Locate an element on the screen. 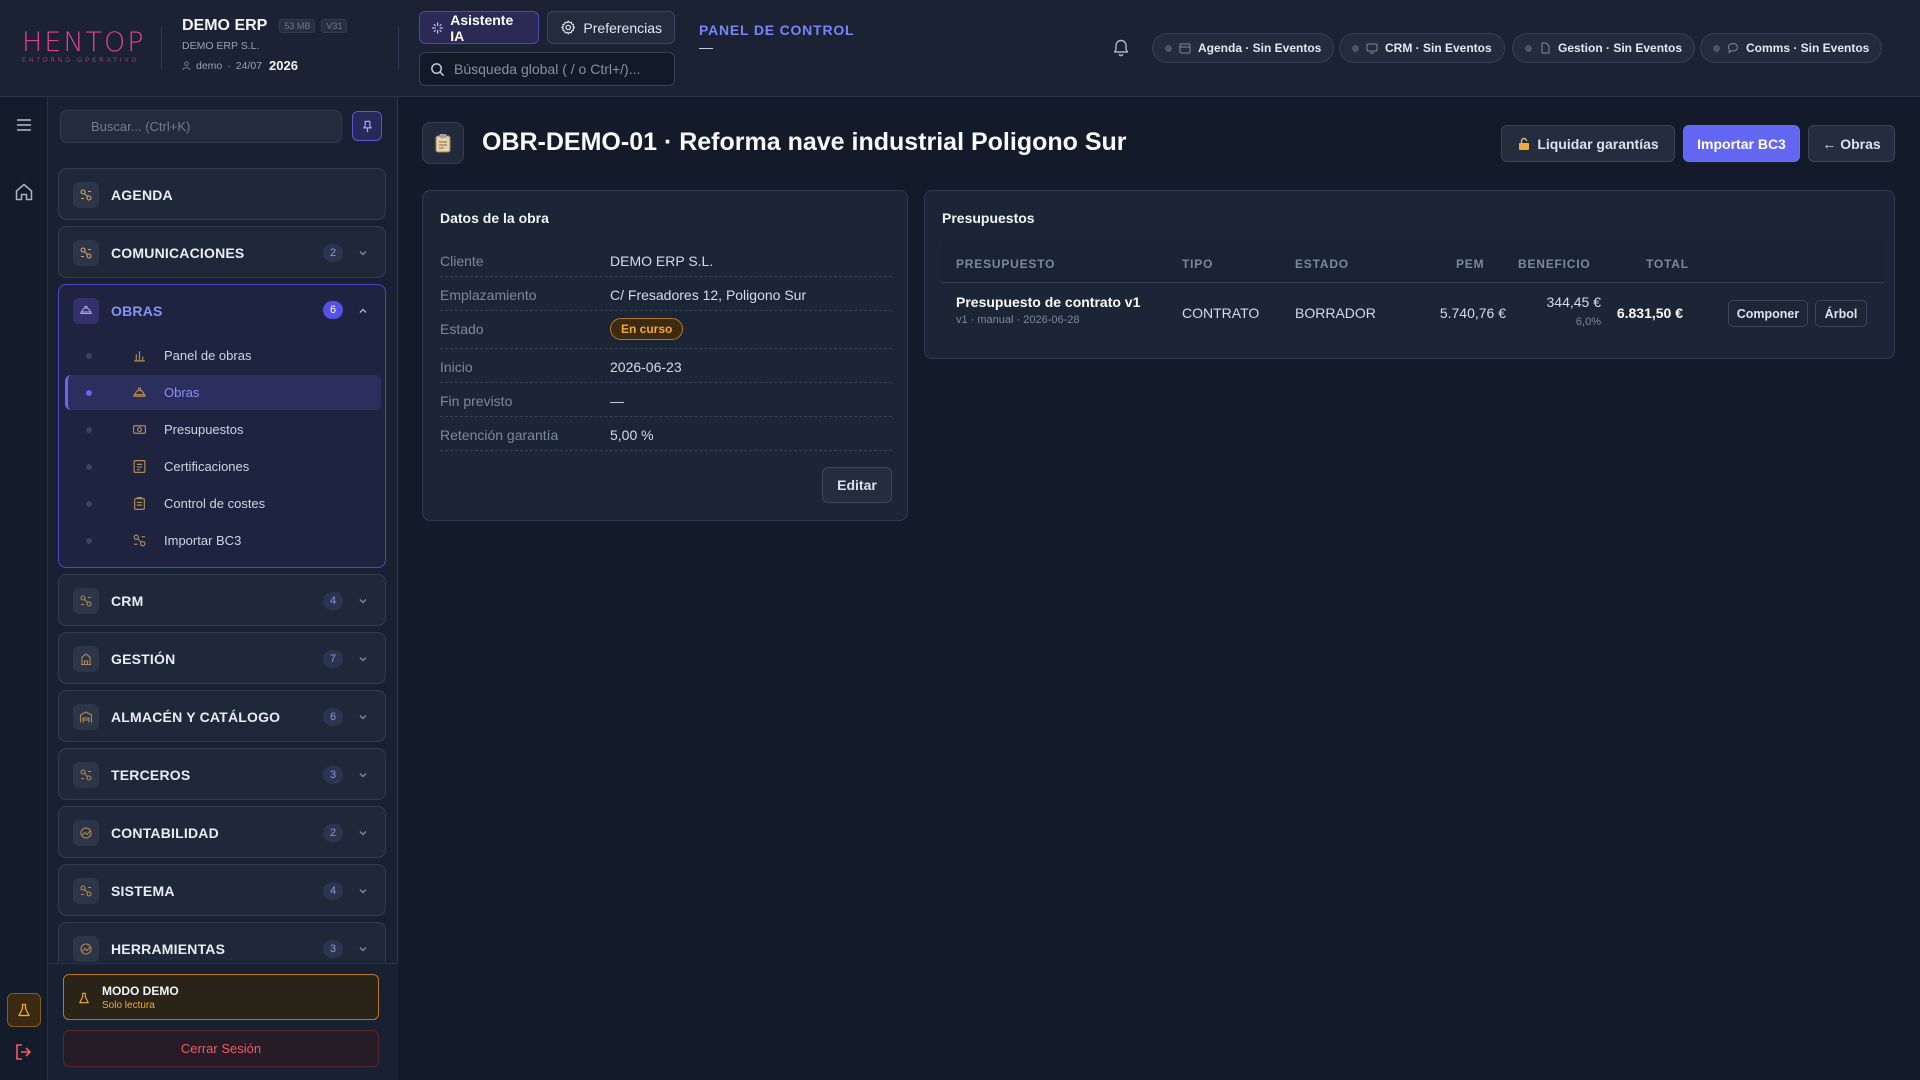 This screenshot has width=1920, height=1080. home-icon is located at coordinates (24, 192).